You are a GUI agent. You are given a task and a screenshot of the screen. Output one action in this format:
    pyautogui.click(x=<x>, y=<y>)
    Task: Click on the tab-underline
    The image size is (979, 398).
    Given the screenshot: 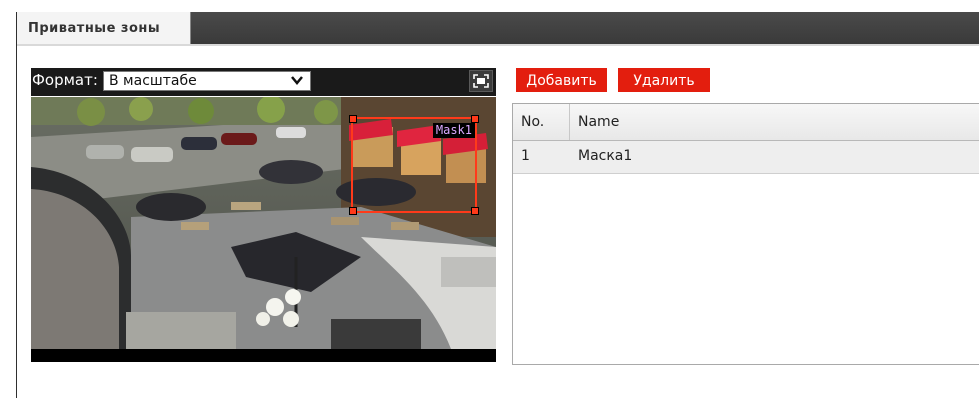 What is the action you would take?
    pyautogui.click(x=498, y=45)
    